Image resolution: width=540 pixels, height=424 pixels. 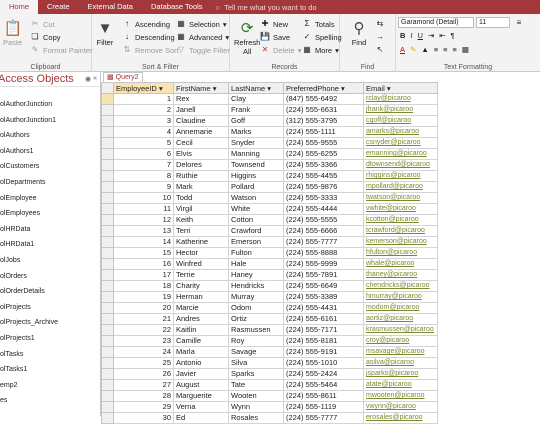 What do you see at coordinates (400, 374) in the screenshot?
I see `cell-email: jsparks@picaroo` at bounding box center [400, 374].